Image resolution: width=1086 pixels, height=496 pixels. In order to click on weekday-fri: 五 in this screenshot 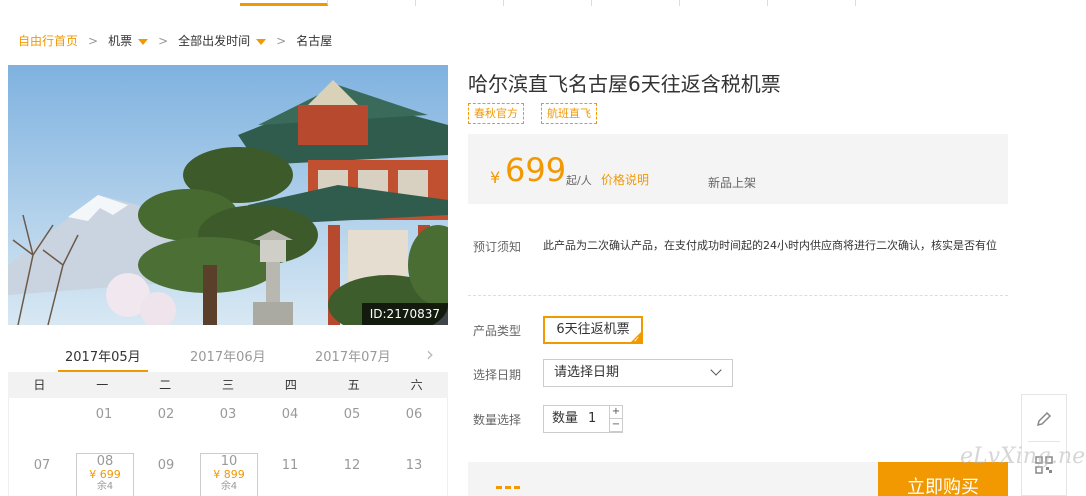, I will do `click(353, 385)`.